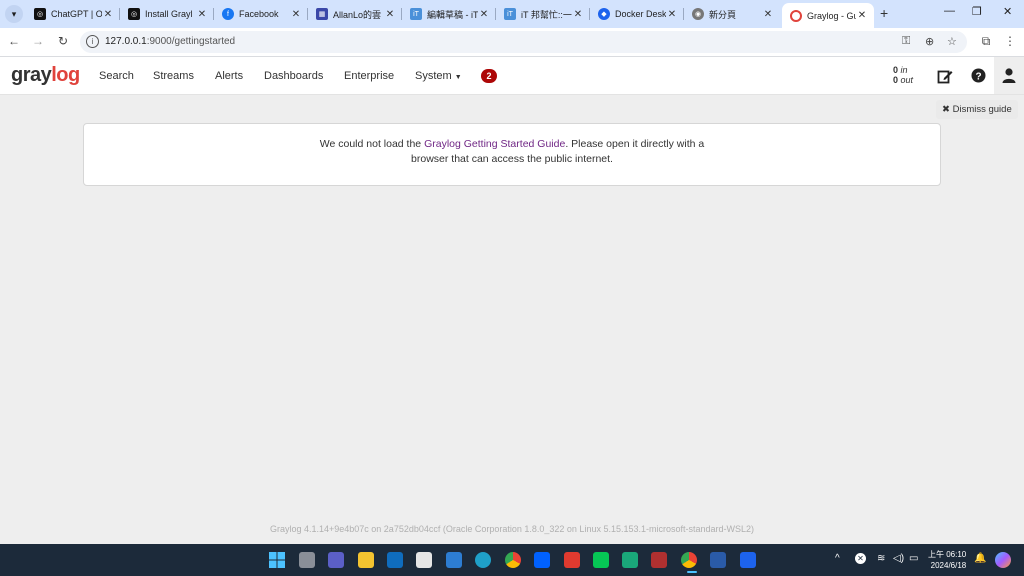 This screenshot has width=1024, height=576. What do you see at coordinates (837, 558) in the screenshot?
I see `chevron-up-icon: ^` at bounding box center [837, 558].